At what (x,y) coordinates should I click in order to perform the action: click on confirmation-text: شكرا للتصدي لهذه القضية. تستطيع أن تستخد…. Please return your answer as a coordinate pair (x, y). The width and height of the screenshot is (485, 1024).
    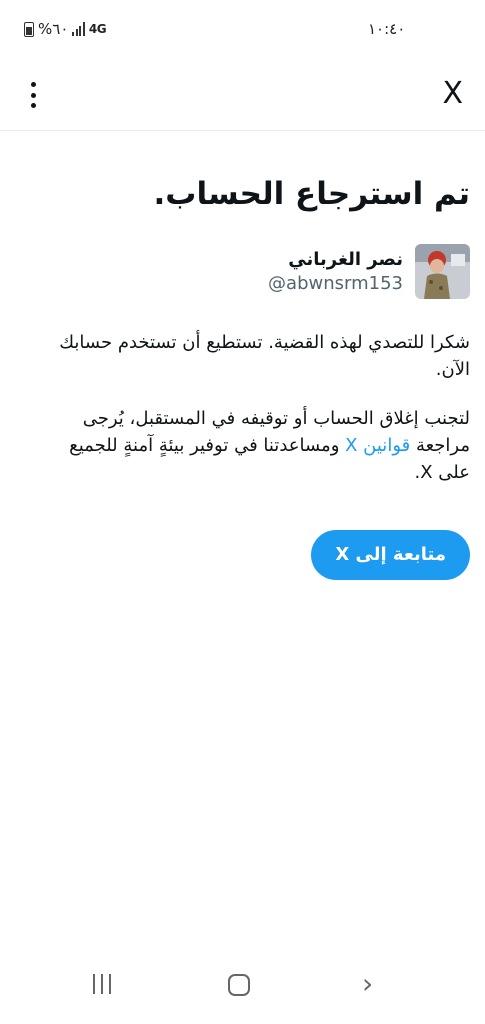
    Looking at the image, I should click on (264, 356).